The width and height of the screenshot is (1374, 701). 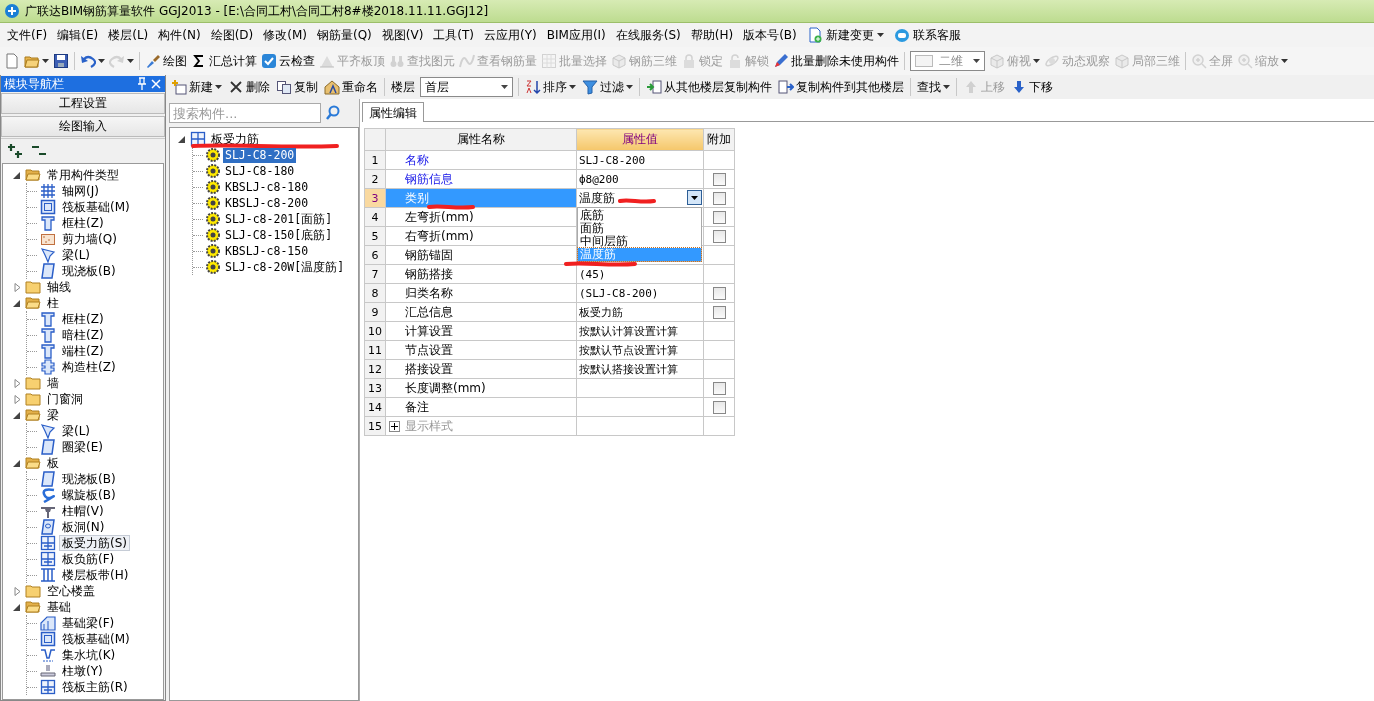 I want to click on tree-item: SLJ-c8-201[面筋], so click(x=279, y=219).